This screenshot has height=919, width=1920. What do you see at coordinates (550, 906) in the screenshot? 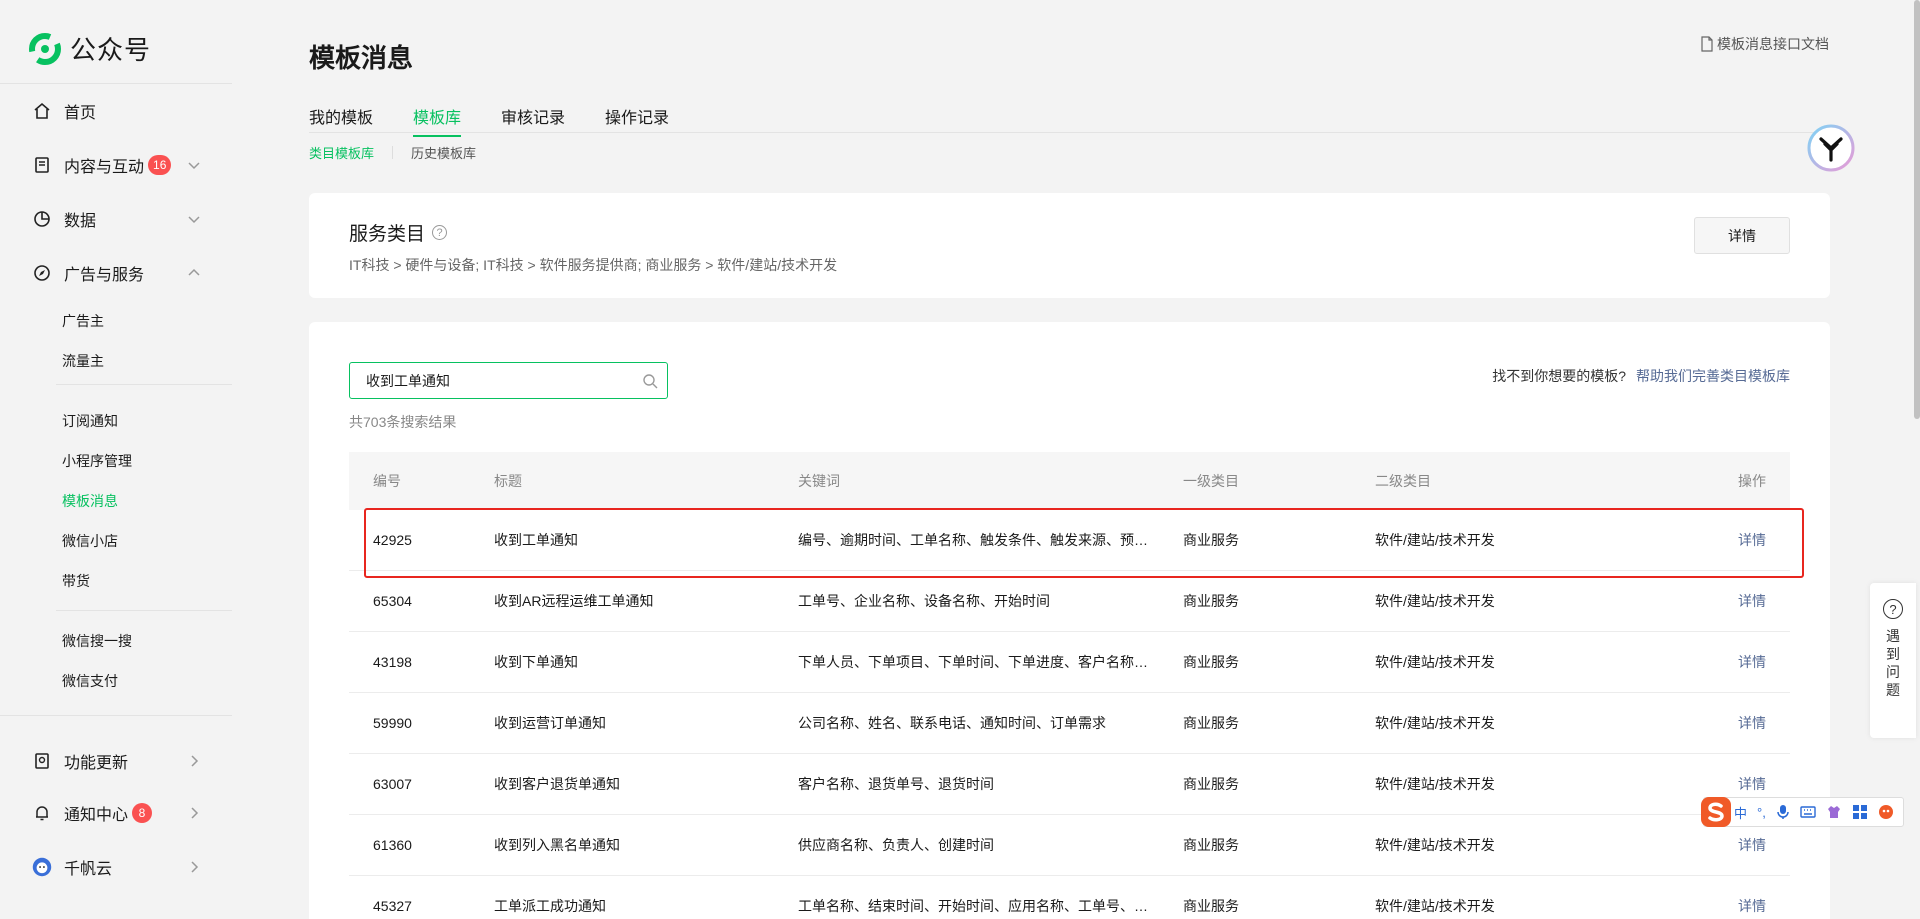
I see `cell-title: 工单派工成功通知` at bounding box center [550, 906].